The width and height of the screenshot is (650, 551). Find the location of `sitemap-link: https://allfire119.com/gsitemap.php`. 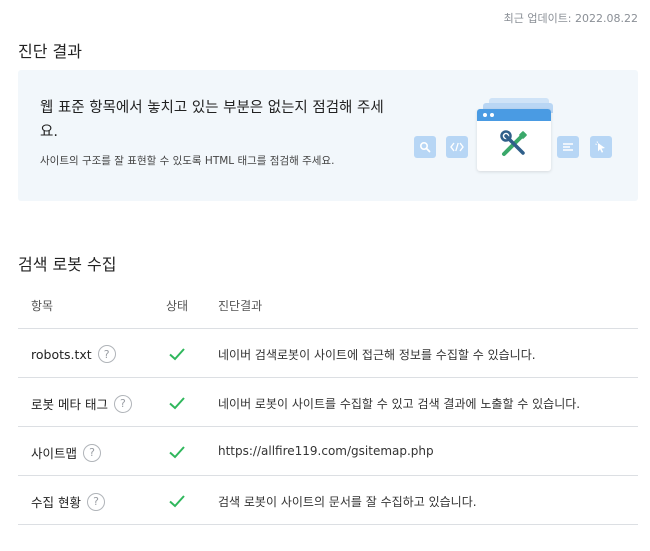

sitemap-link: https://allfire119.com/gsitemap.php is located at coordinates (326, 451).